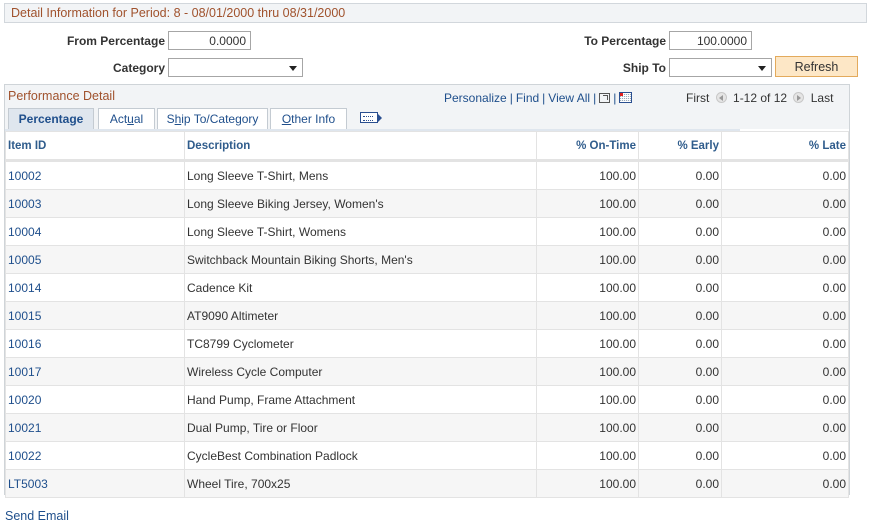 Image resolution: width=872 pixels, height=525 pixels. Describe the element at coordinates (24, 232) in the screenshot. I see `item-id-link: 10004` at that location.